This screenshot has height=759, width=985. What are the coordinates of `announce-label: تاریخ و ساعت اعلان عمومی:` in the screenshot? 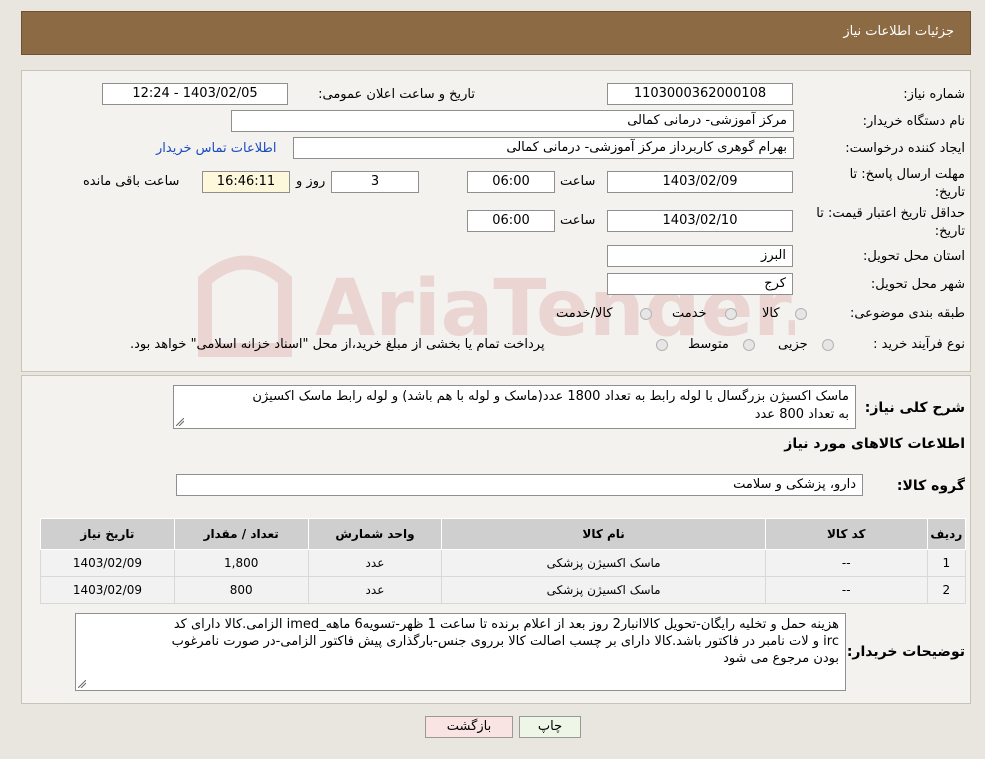 It's located at (396, 94).